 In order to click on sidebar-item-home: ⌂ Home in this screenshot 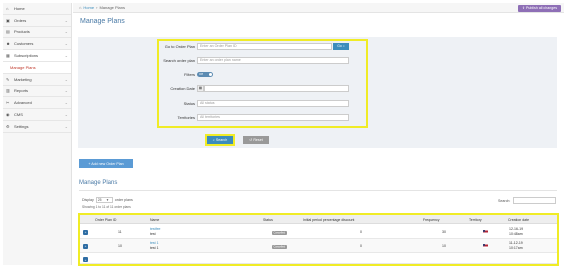, I will do `click(37, 9)`.